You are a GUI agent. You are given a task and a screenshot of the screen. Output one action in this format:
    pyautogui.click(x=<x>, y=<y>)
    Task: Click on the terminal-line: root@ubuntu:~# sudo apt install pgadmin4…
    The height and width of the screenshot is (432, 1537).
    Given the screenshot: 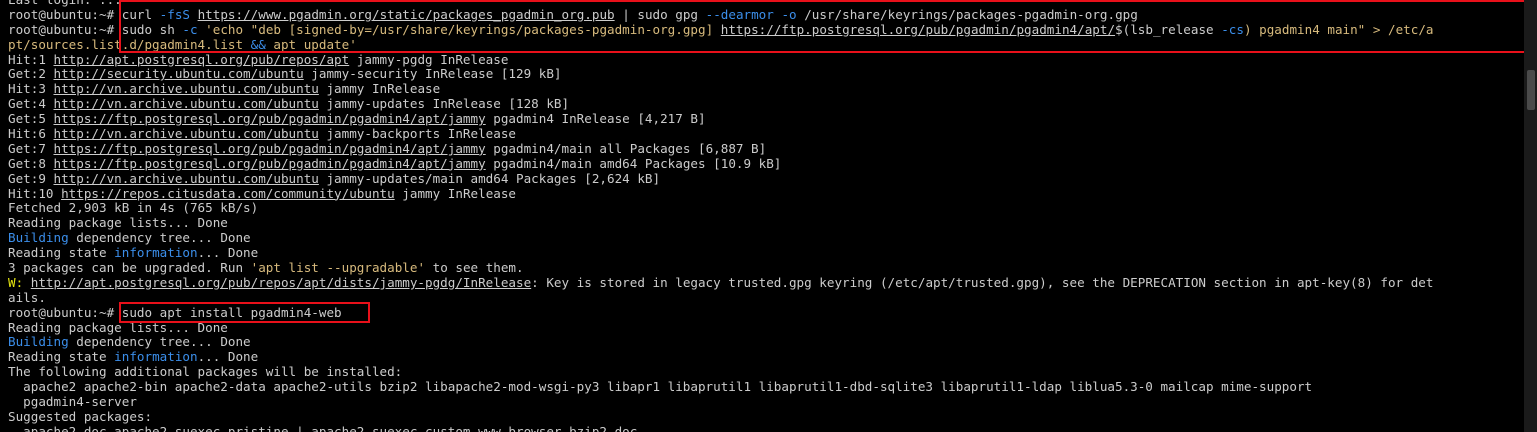 What is the action you would take?
    pyautogui.click(x=765, y=312)
    